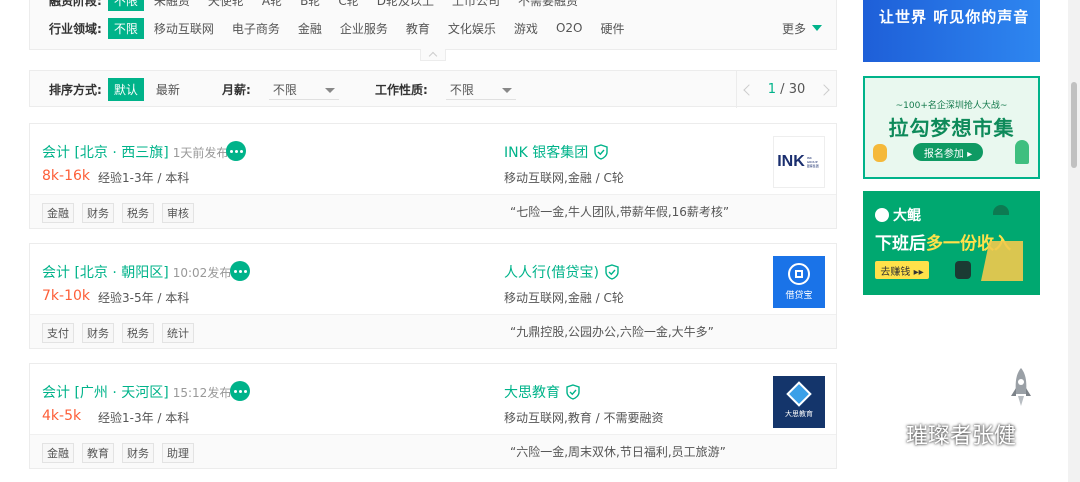 The image size is (1080, 482). Describe the element at coordinates (178, 333) in the screenshot. I see `job-tag: 统计` at that location.